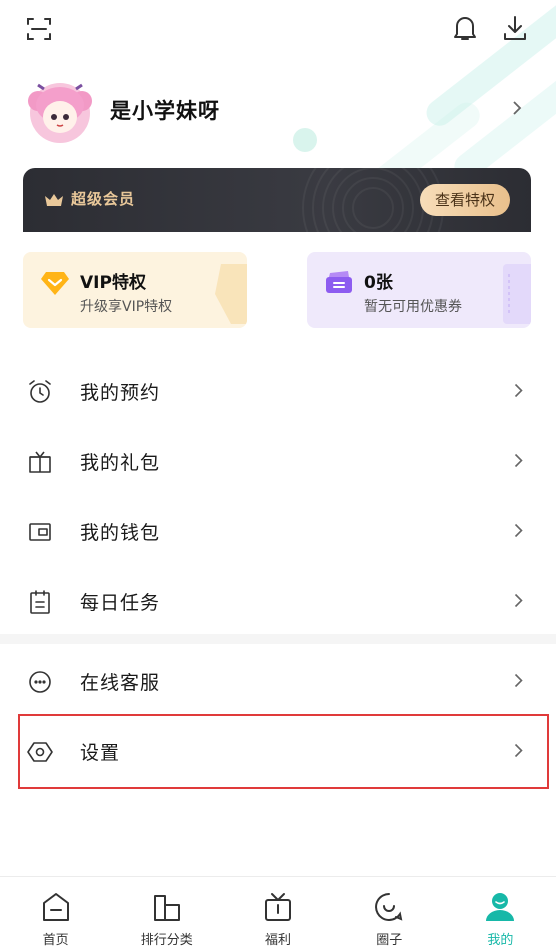 The image size is (556, 952). I want to click on nav-home: 首页, so click(55, 914).